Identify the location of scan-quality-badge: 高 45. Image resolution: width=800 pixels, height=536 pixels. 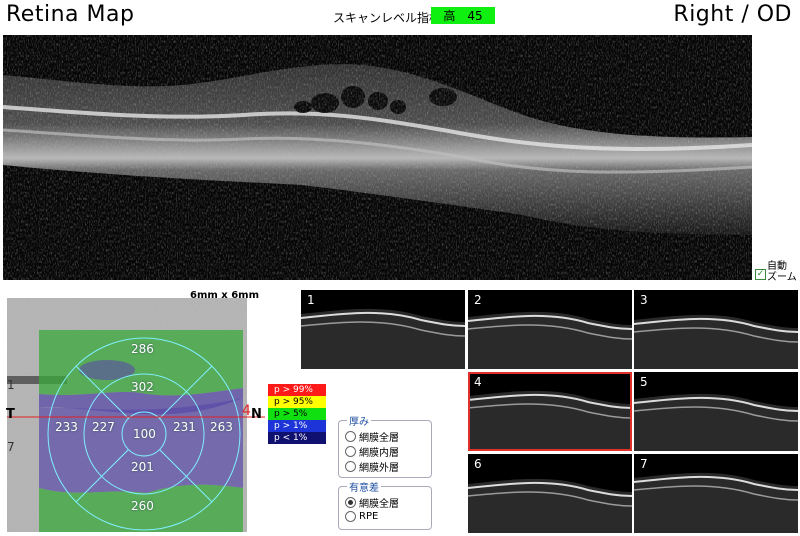
(463, 15).